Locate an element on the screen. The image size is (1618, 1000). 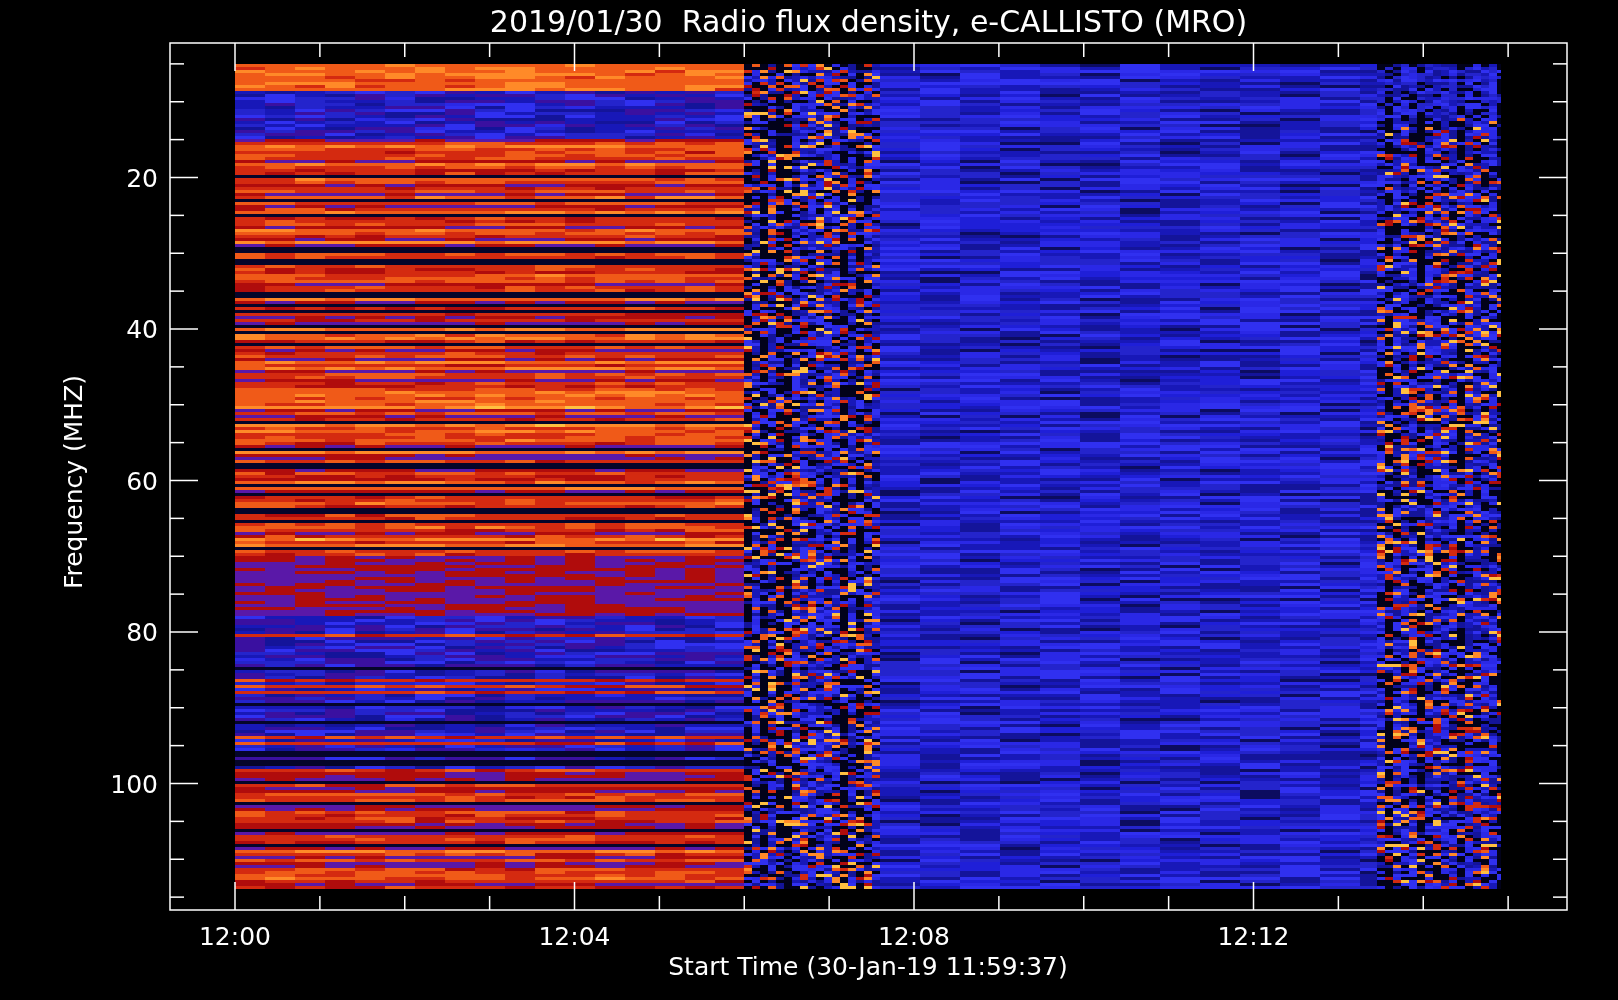
tick-label: 20 is located at coordinates (142, 178).